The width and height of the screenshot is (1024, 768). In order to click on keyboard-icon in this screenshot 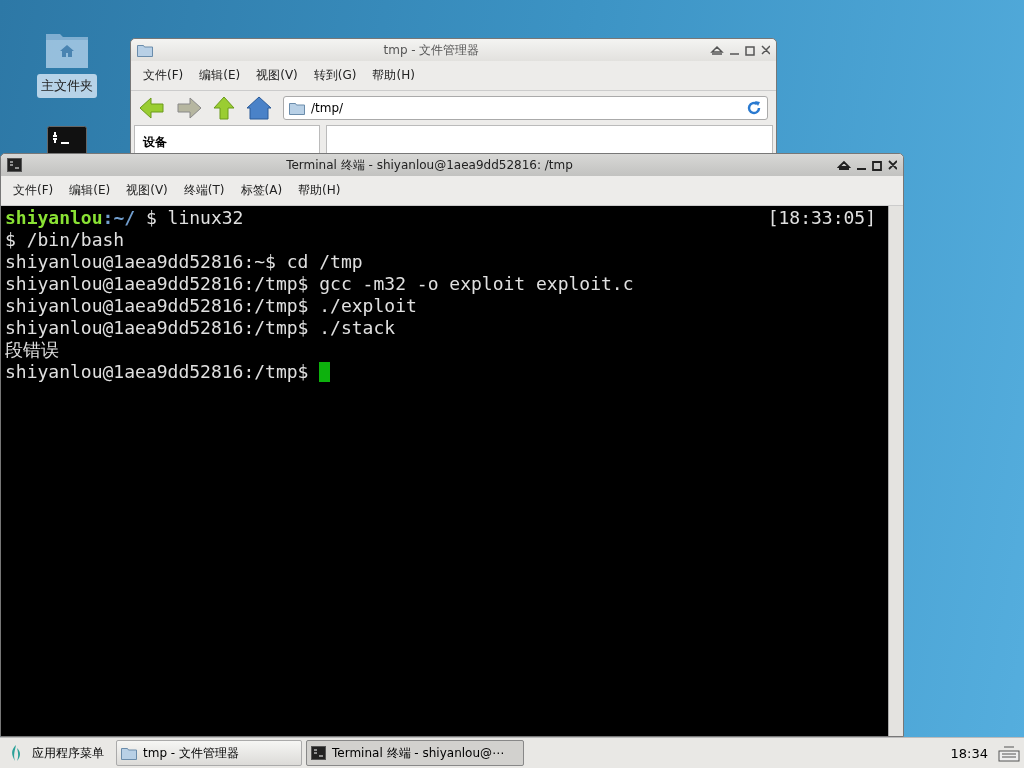, I will do `click(1009, 753)`.